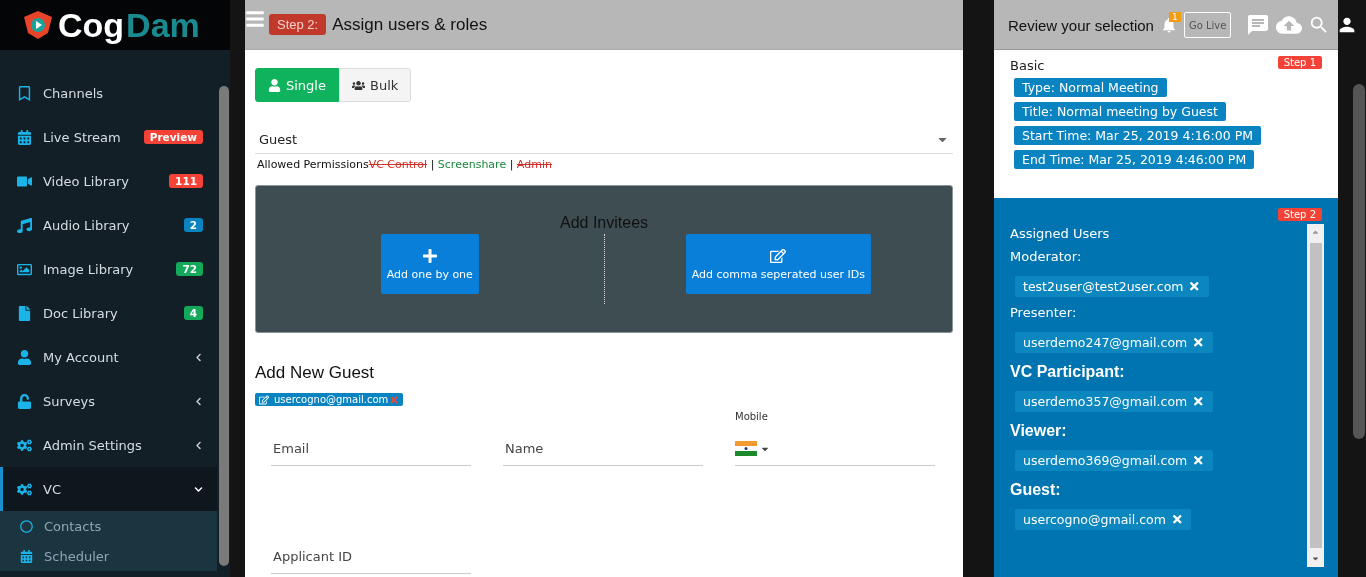 The height and width of the screenshot is (577, 1366). What do you see at coordinates (1044, 312) in the screenshot?
I see `role-label: Presenter:` at bounding box center [1044, 312].